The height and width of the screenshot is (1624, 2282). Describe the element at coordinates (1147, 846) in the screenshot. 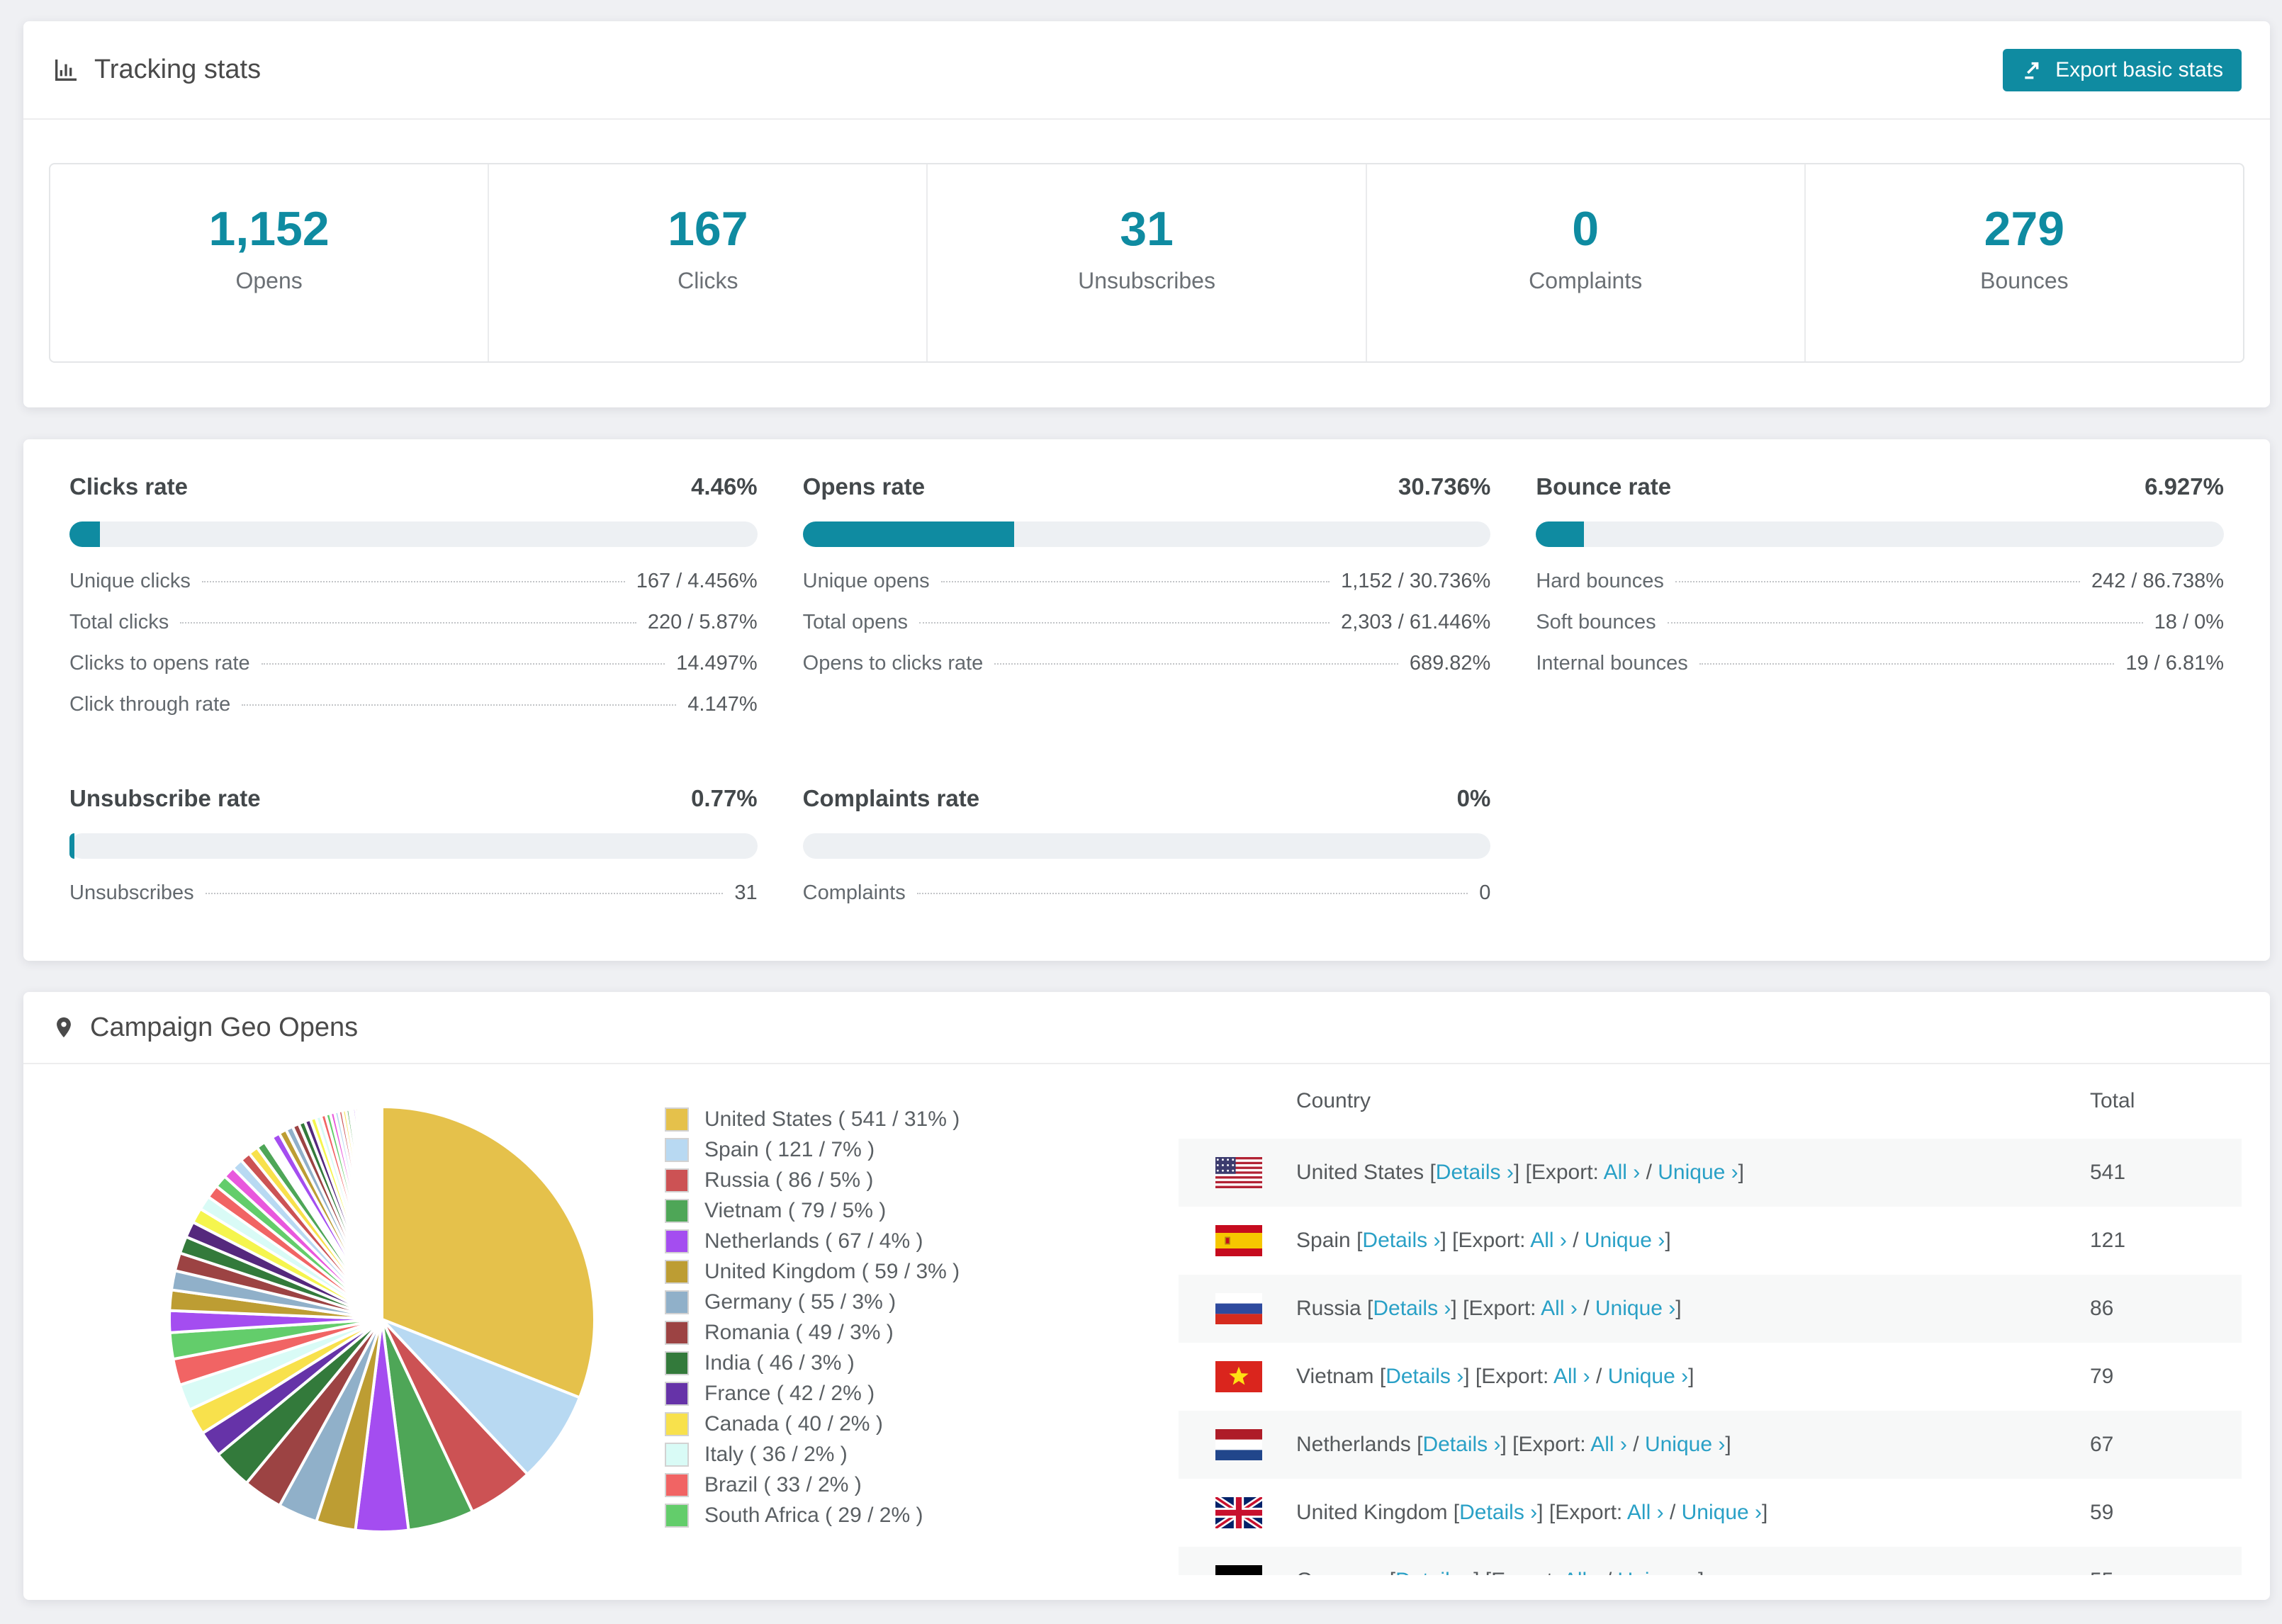

I see `complaints-rate-bar` at that location.